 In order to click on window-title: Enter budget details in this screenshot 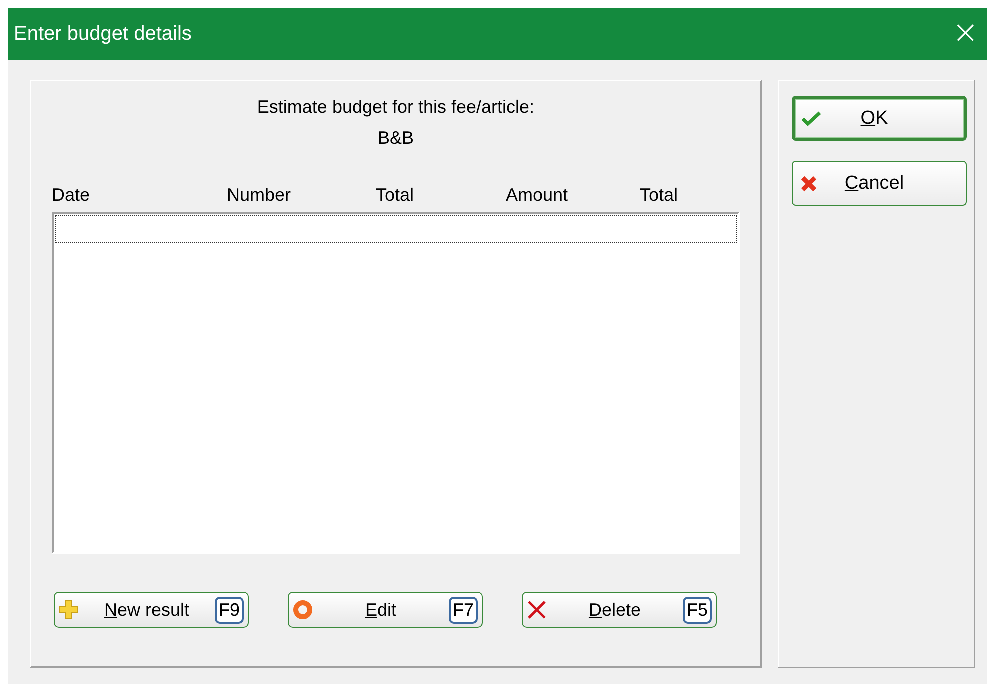, I will do `click(102, 34)`.